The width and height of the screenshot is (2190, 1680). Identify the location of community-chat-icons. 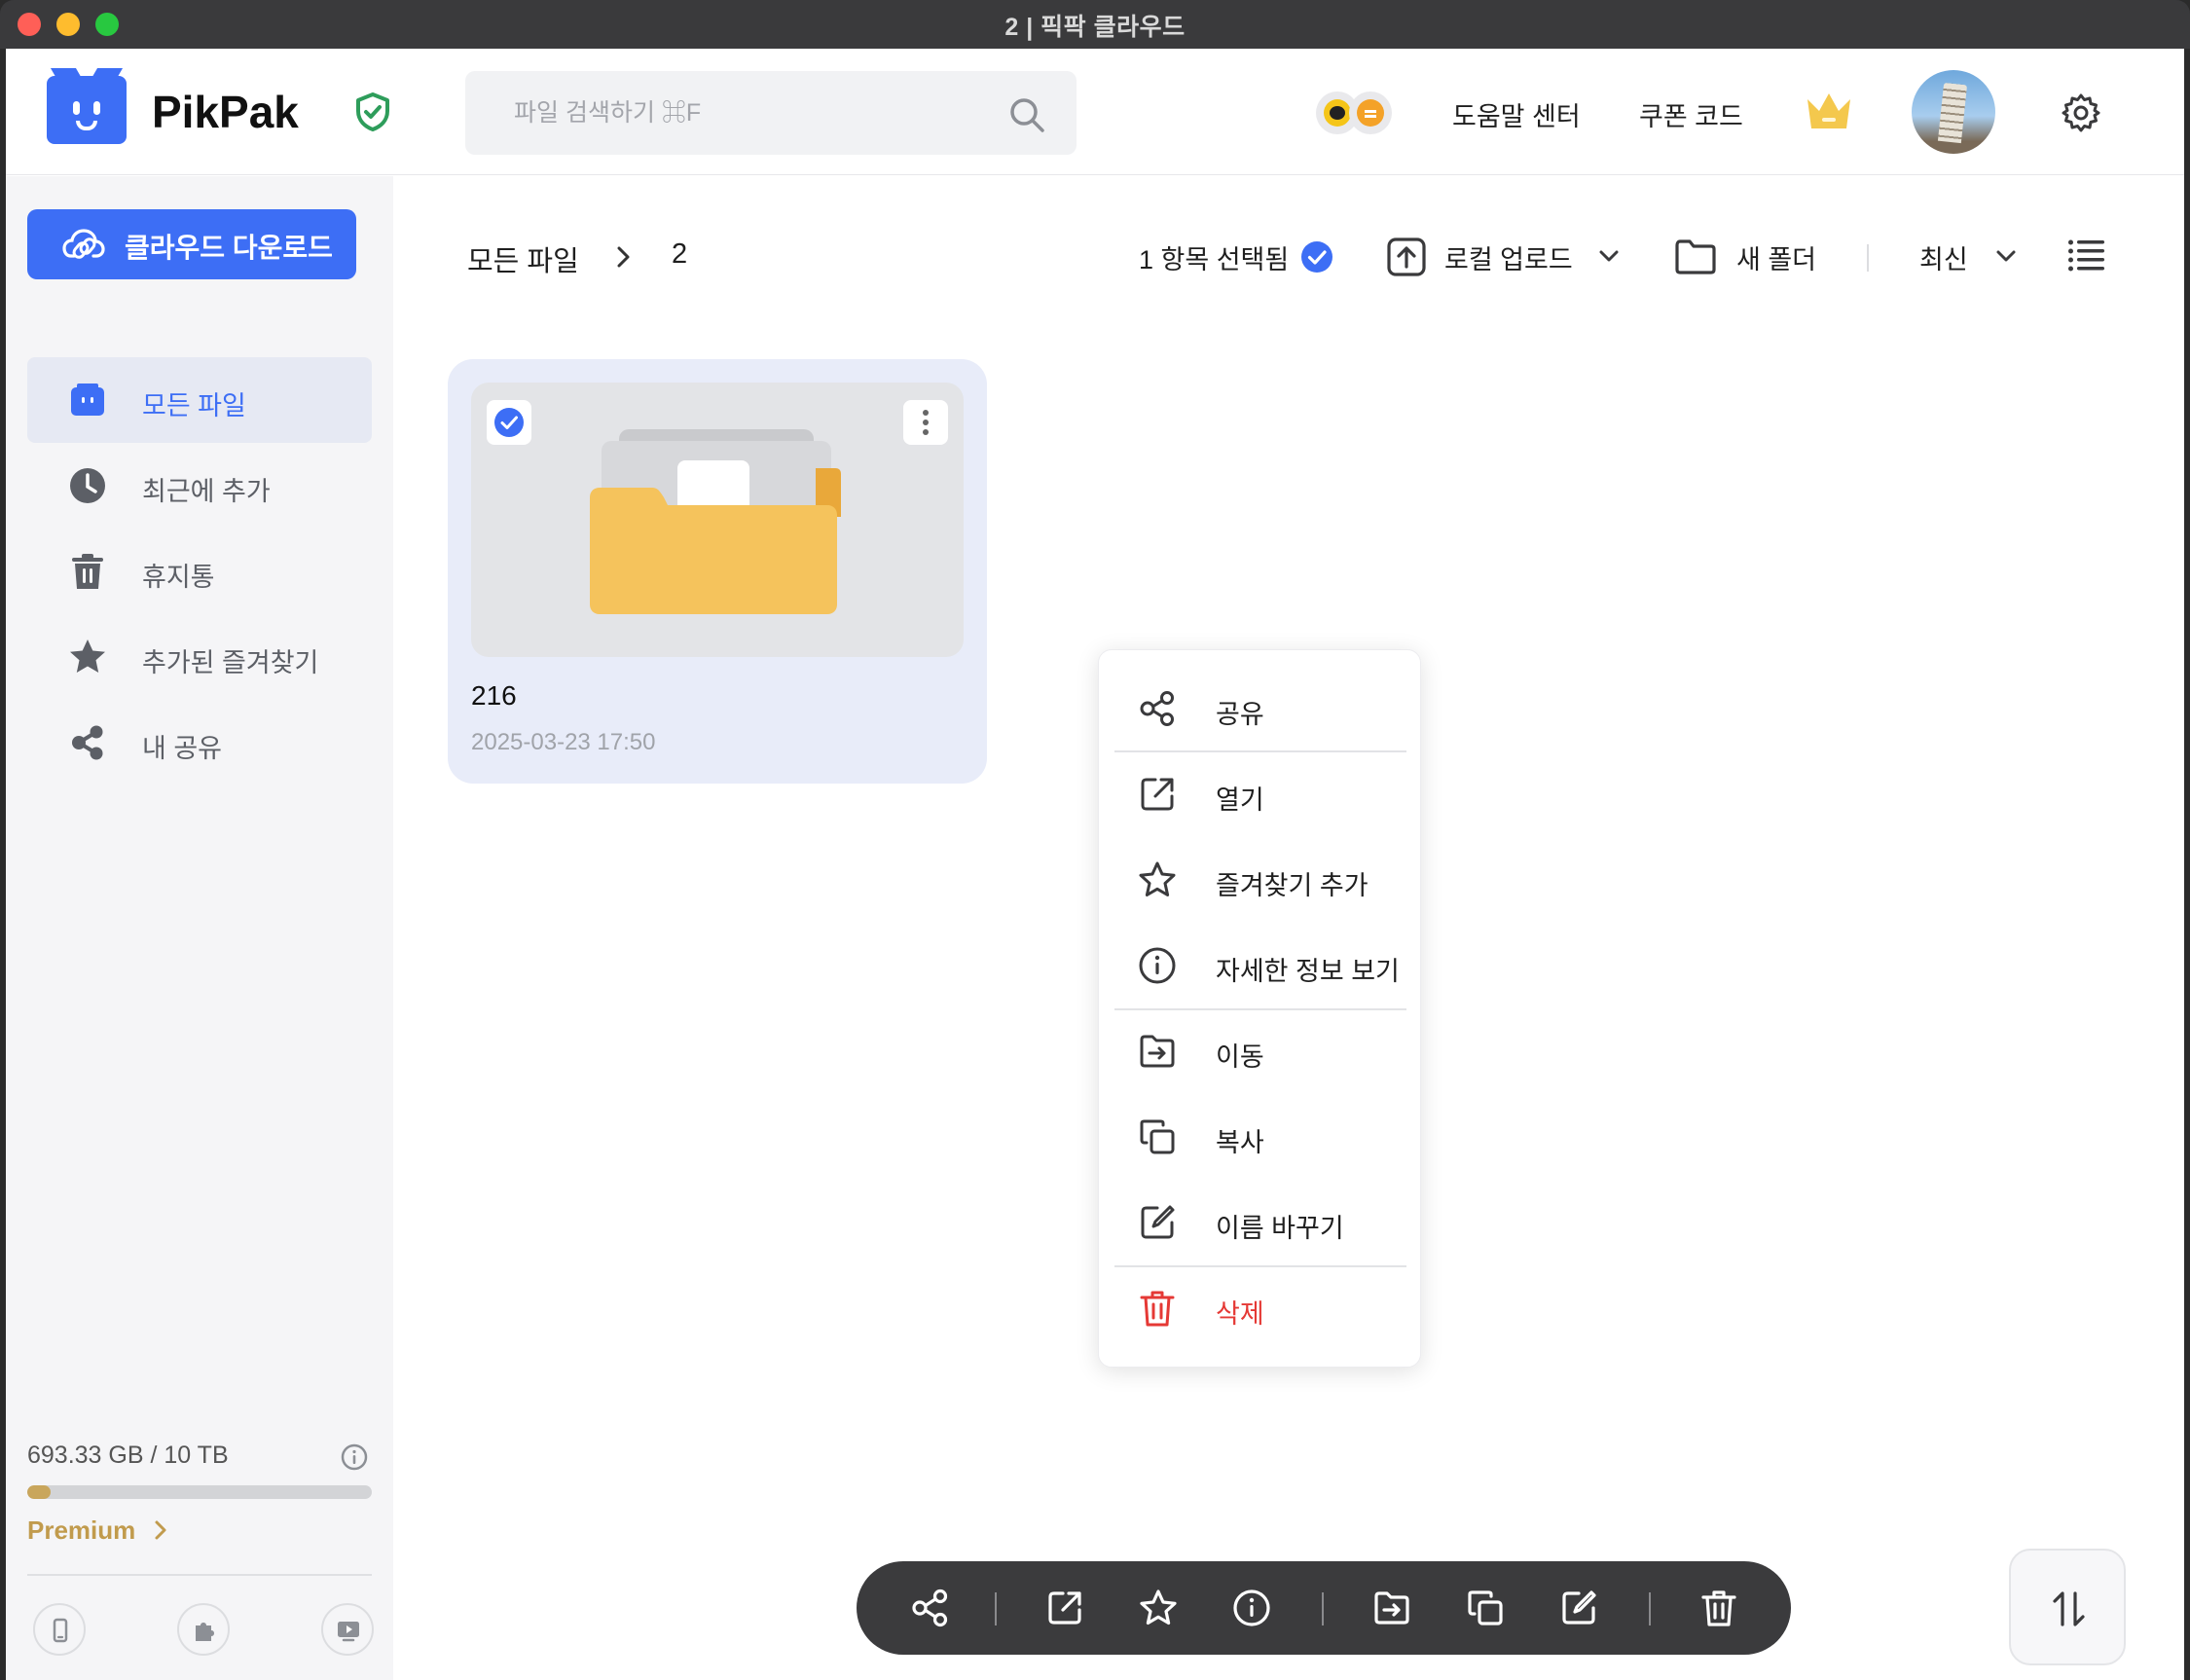
(1355, 113).